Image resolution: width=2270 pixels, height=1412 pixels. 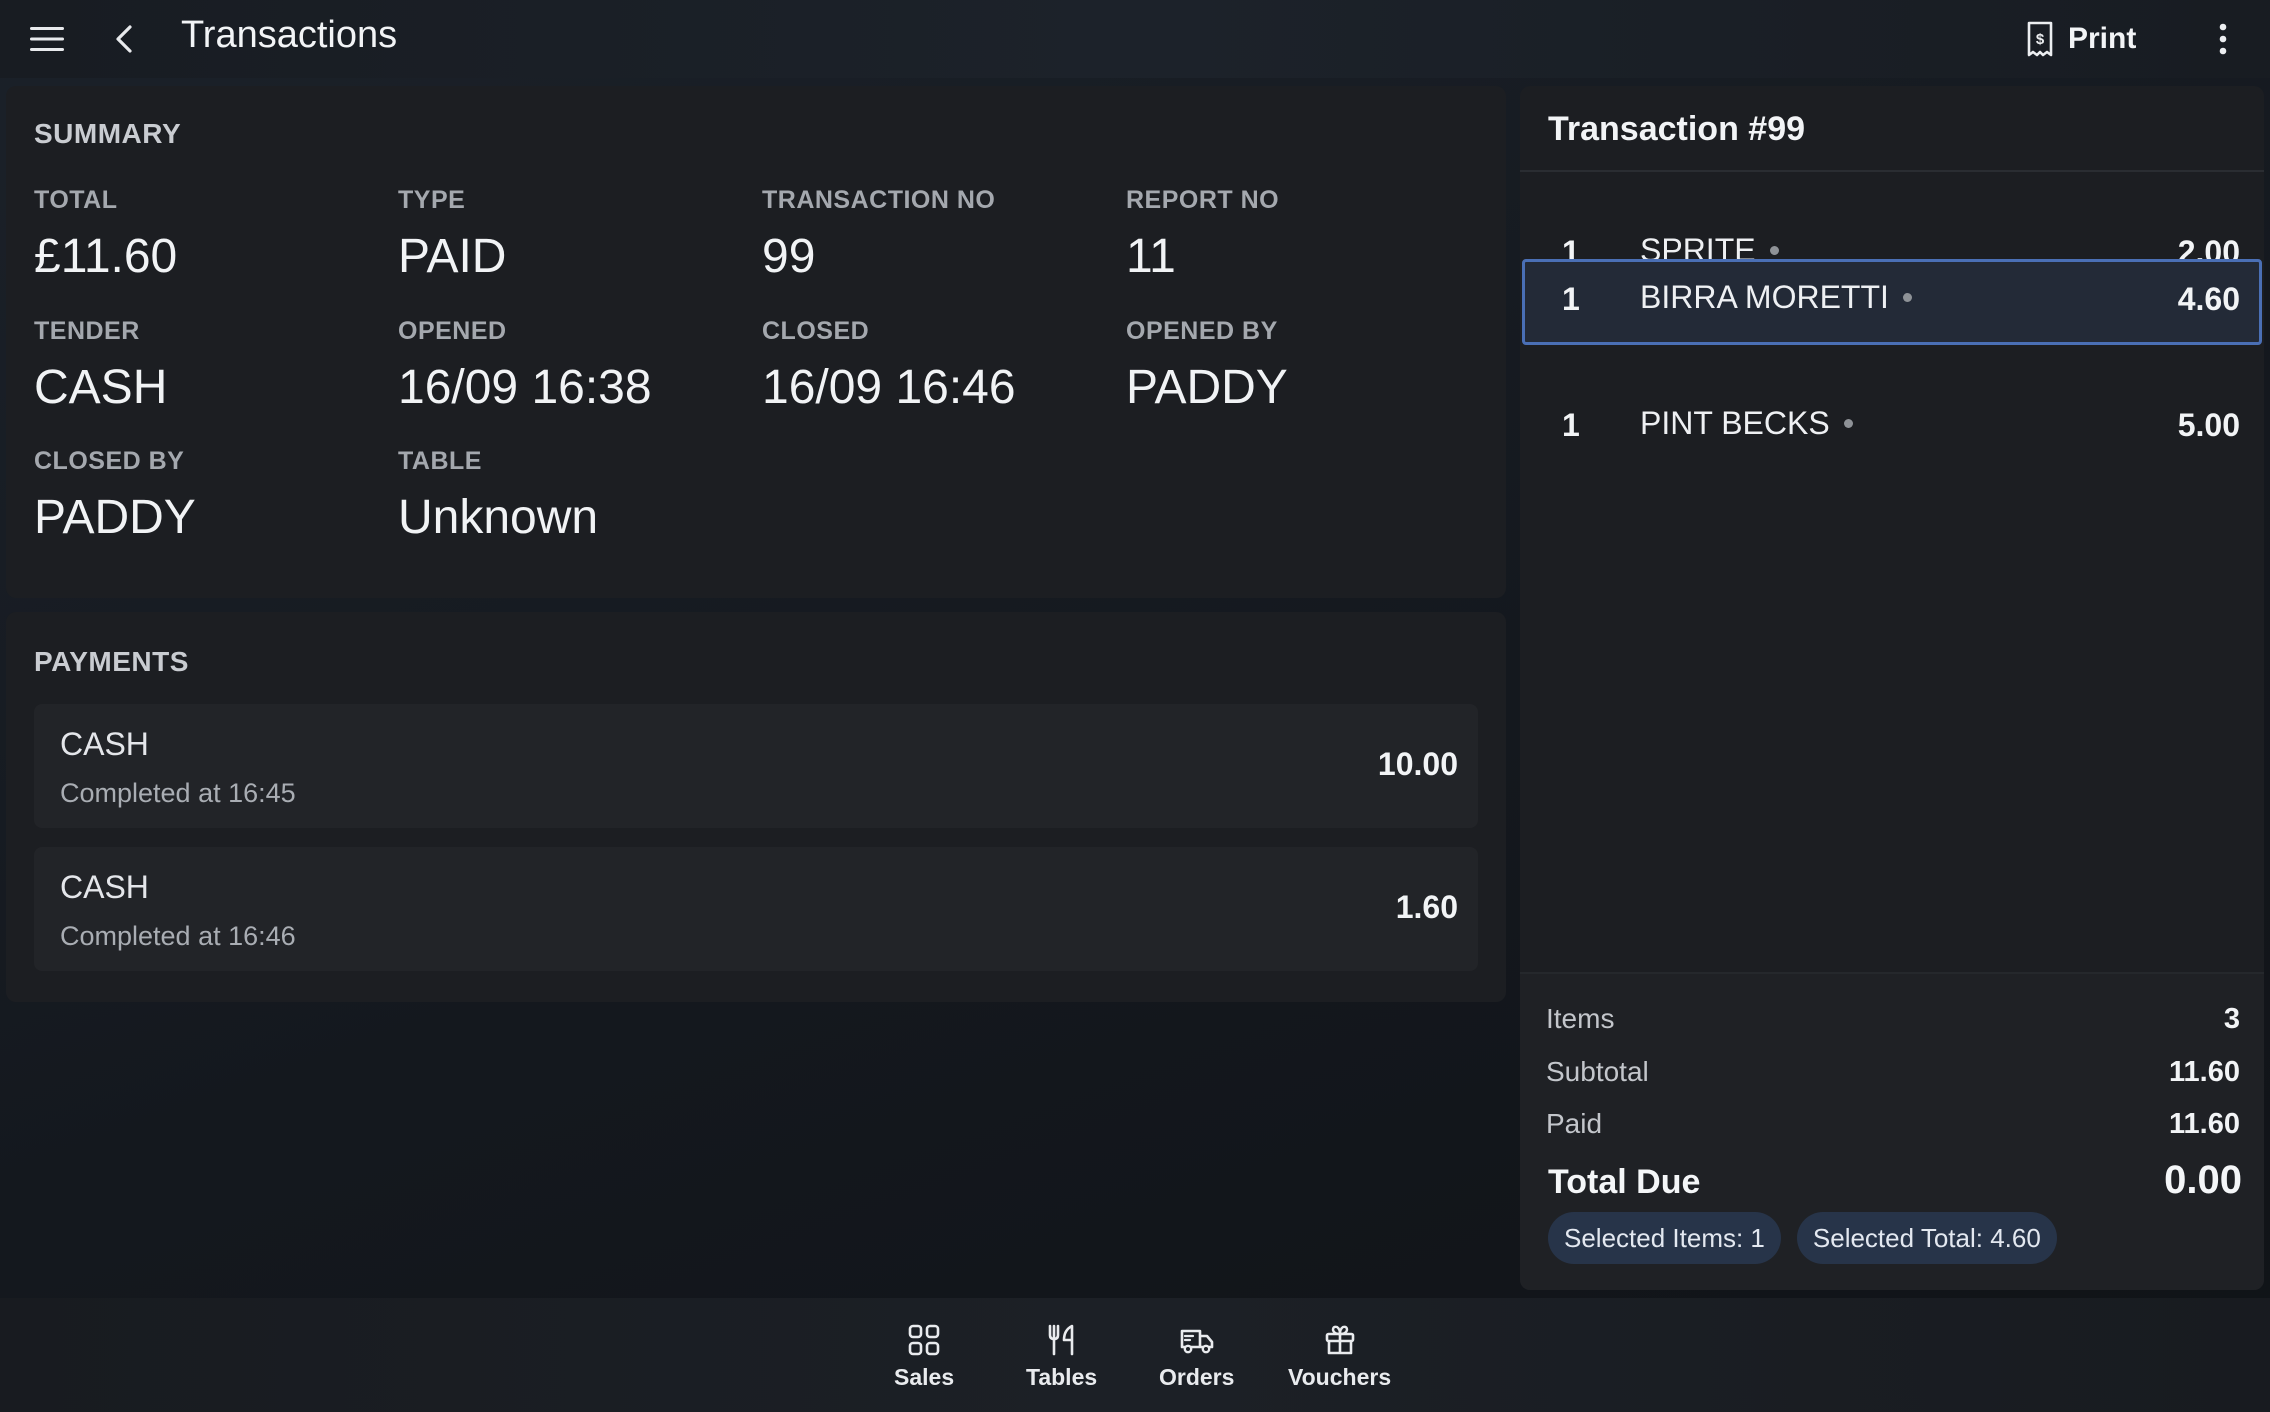 I want to click on nav-label: Sales, so click(x=924, y=1377).